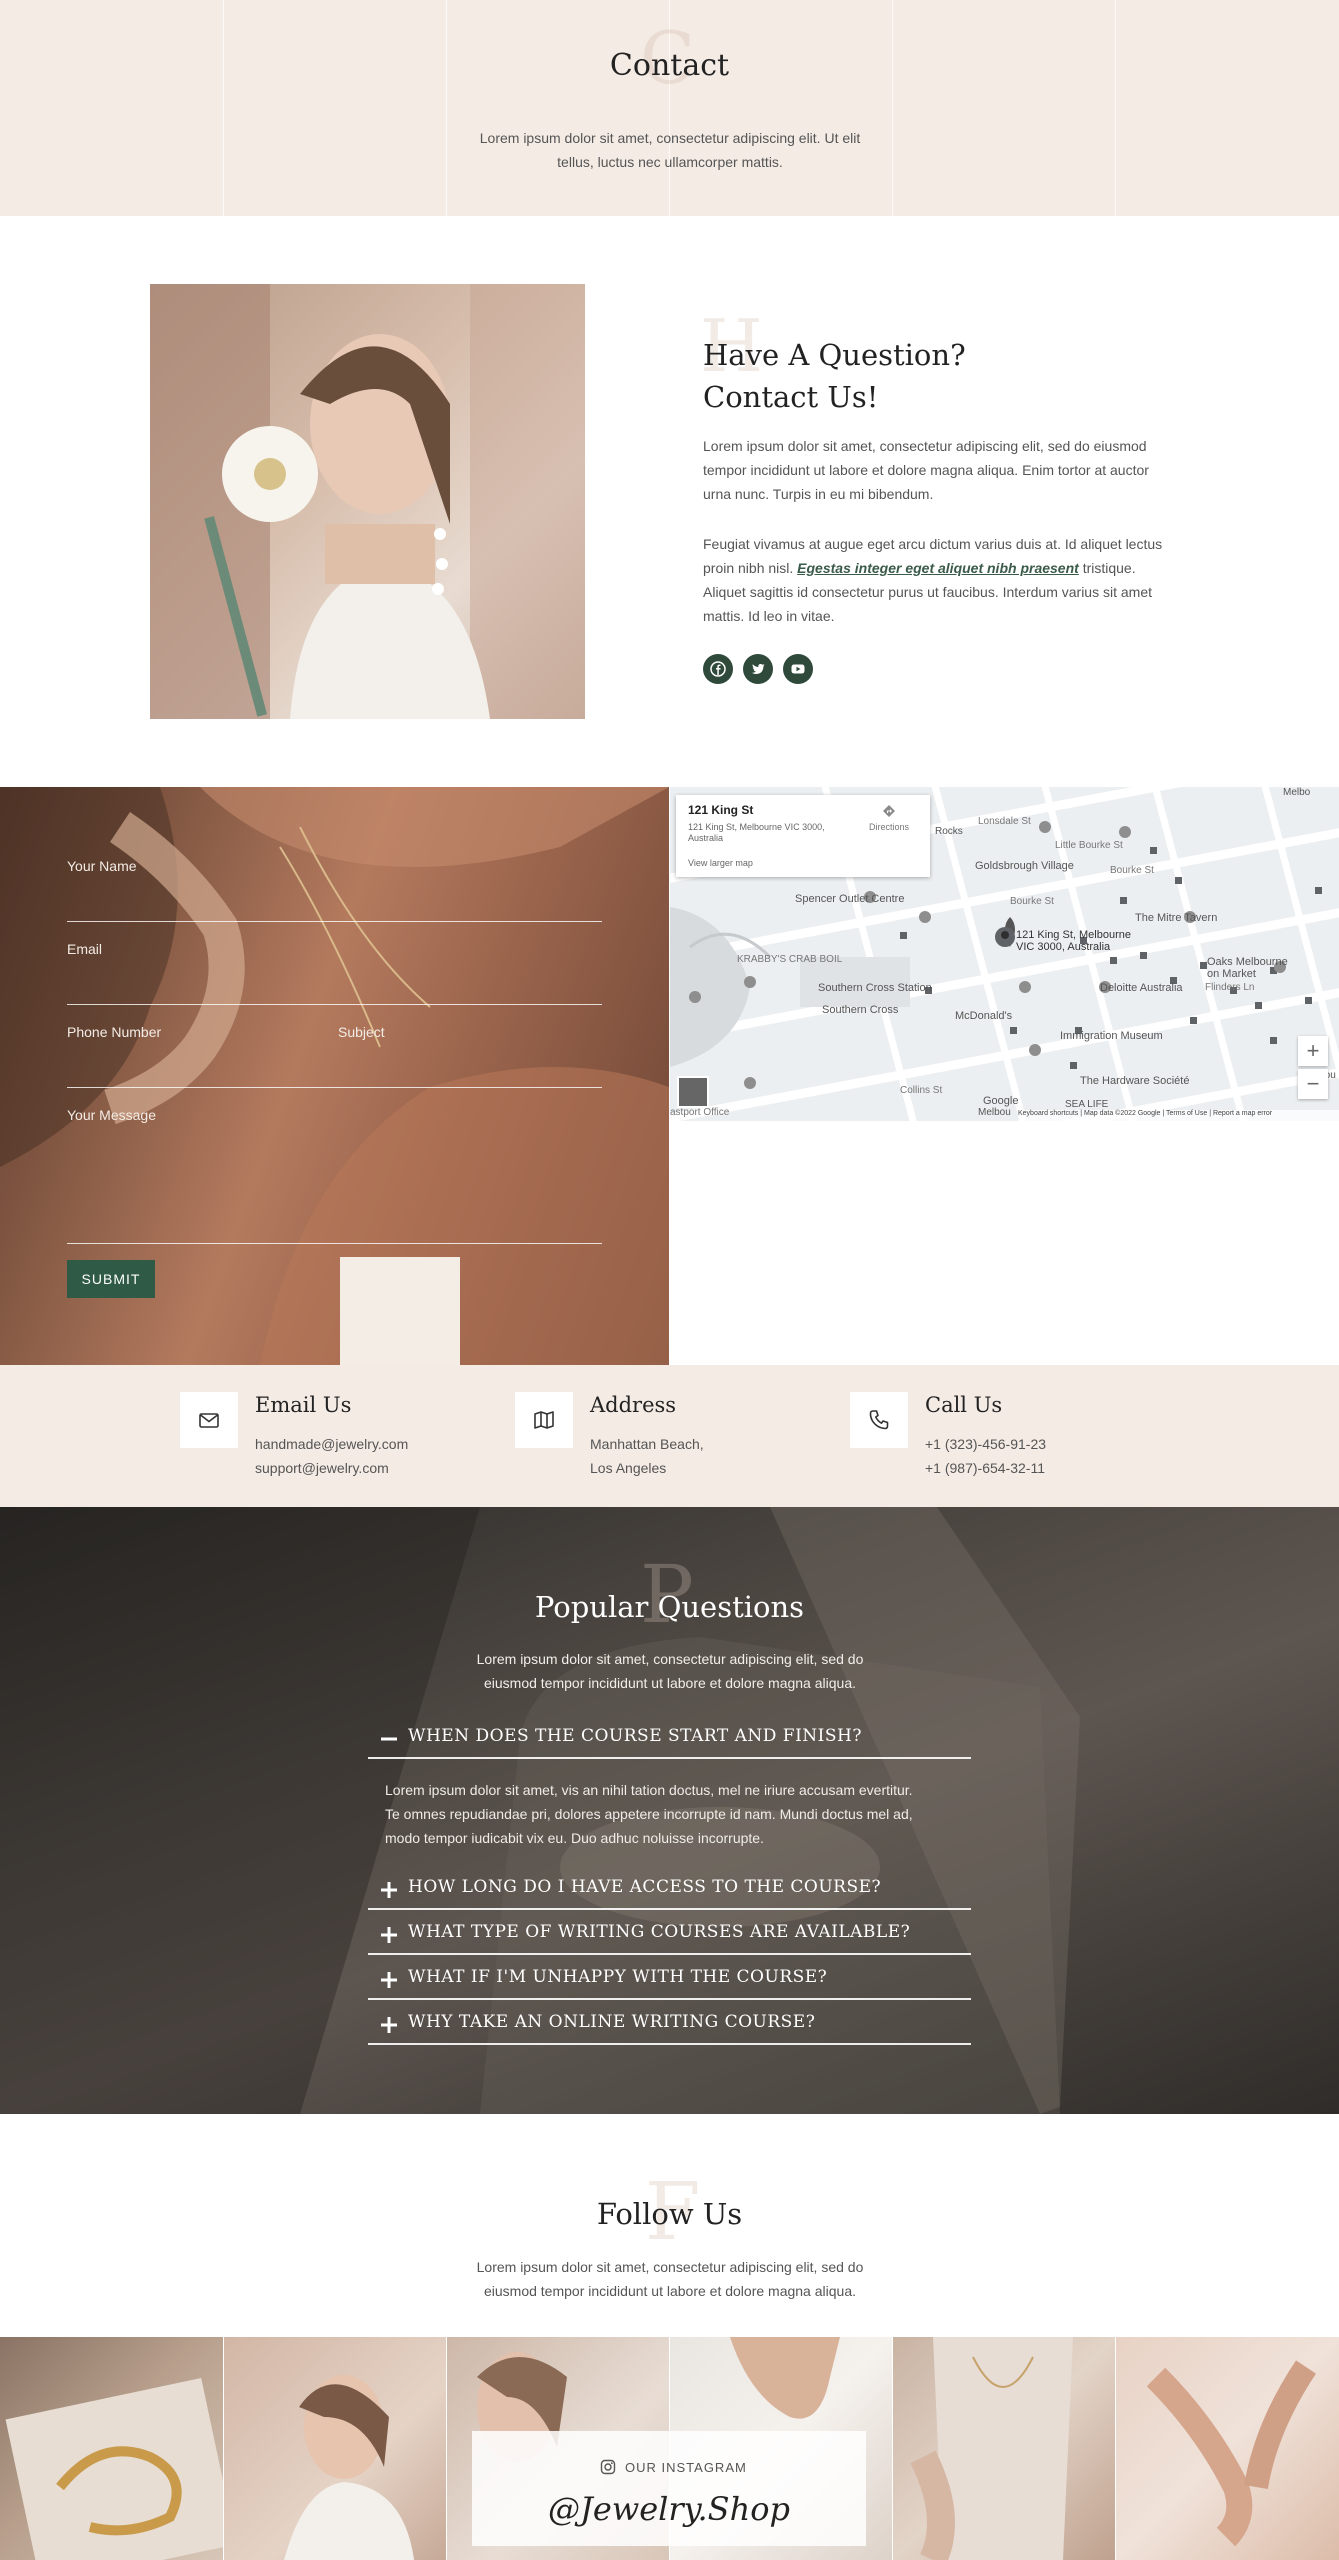 This screenshot has height=2560, width=1339. I want to click on map-label: The Hardware Société, so click(1135, 1081).